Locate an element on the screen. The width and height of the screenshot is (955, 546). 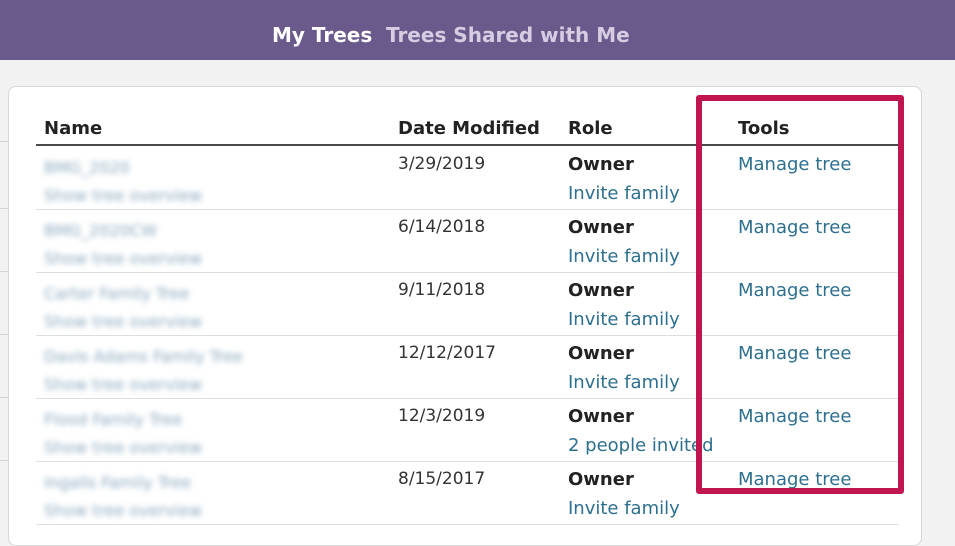
tree-name: BMG_2020 is located at coordinates (123, 168).